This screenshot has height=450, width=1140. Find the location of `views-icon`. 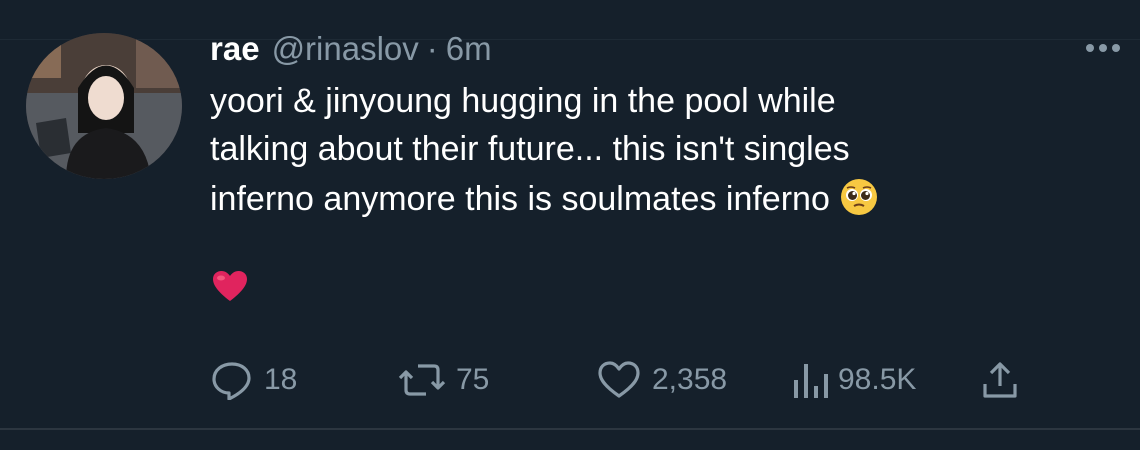

views-icon is located at coordinates (811, 381).